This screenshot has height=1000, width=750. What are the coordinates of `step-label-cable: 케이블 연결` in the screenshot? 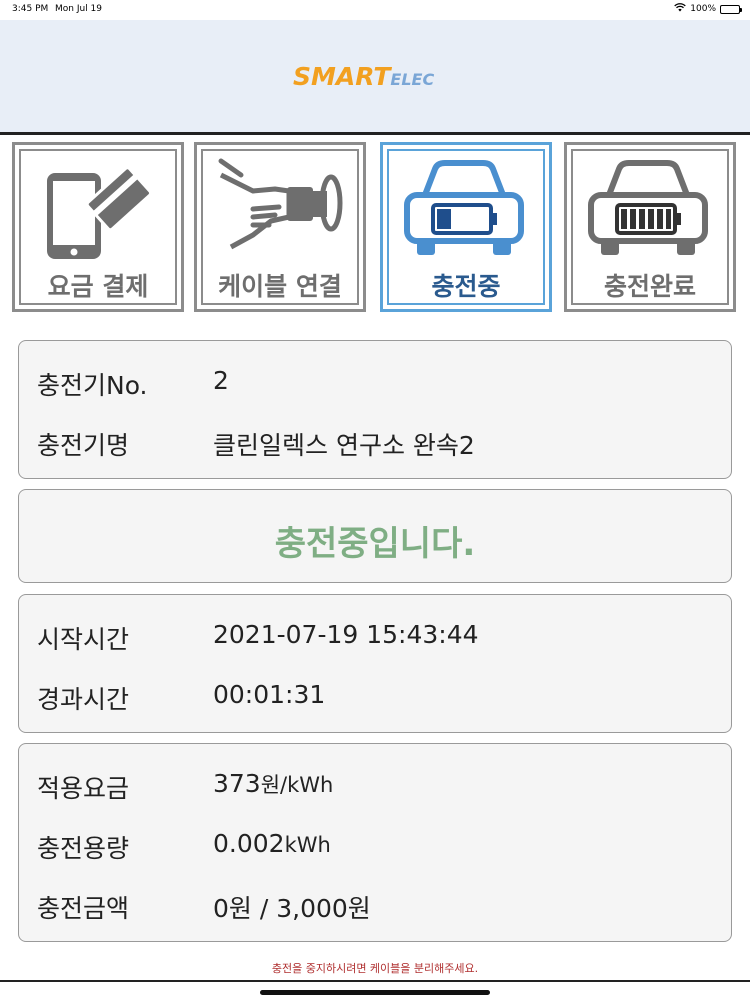 It's located at (280, 286).